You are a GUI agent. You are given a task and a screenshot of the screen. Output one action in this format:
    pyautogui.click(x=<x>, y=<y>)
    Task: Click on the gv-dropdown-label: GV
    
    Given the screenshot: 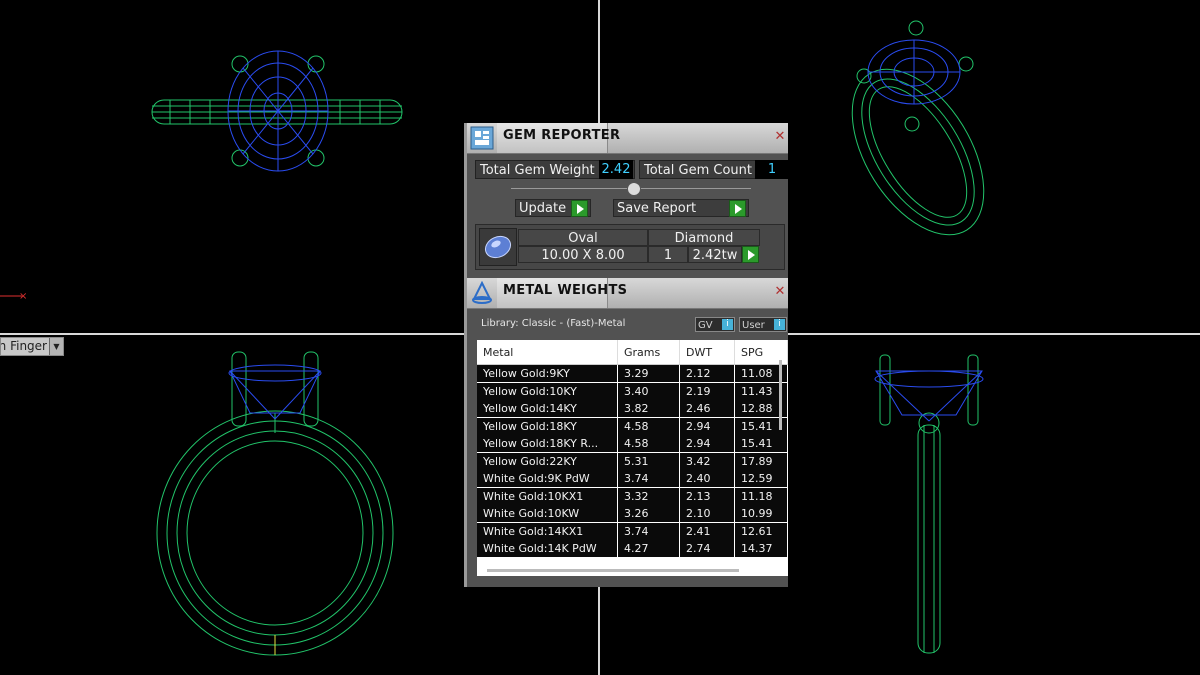 What is the action you would take?
    pyautogui.click(x=705, y=325)
    